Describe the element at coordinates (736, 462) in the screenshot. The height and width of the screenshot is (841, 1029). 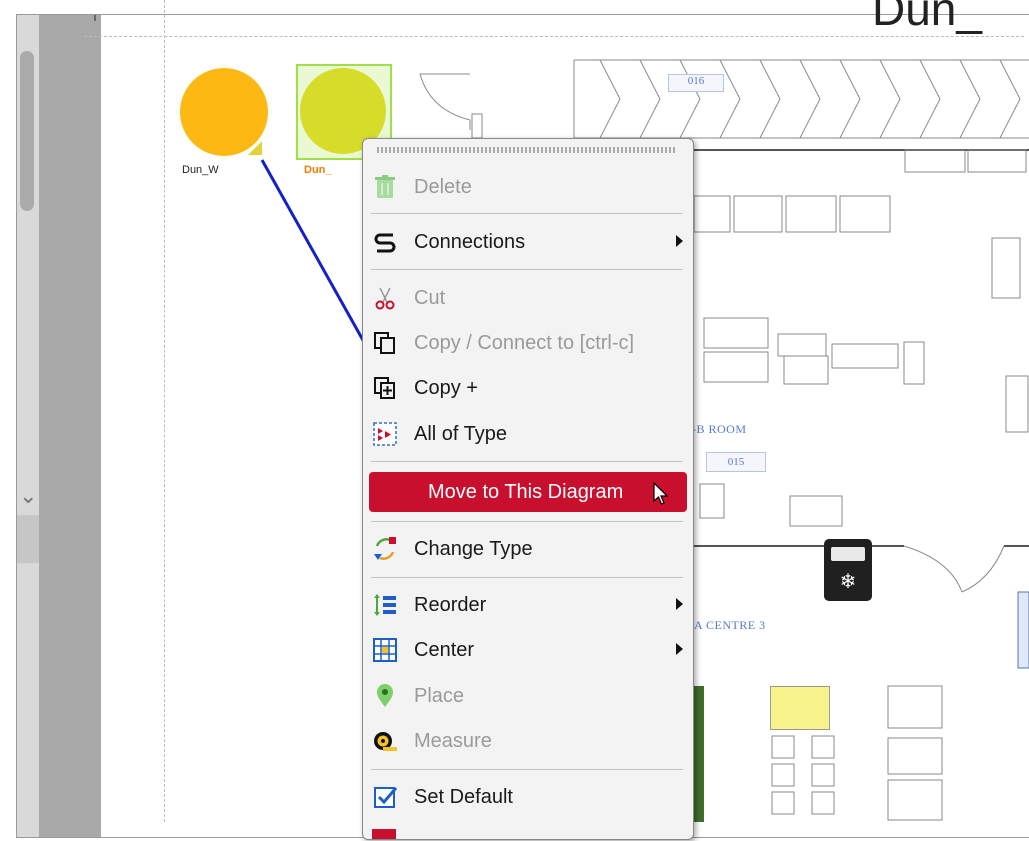
I see `room-number: 015` at that location.